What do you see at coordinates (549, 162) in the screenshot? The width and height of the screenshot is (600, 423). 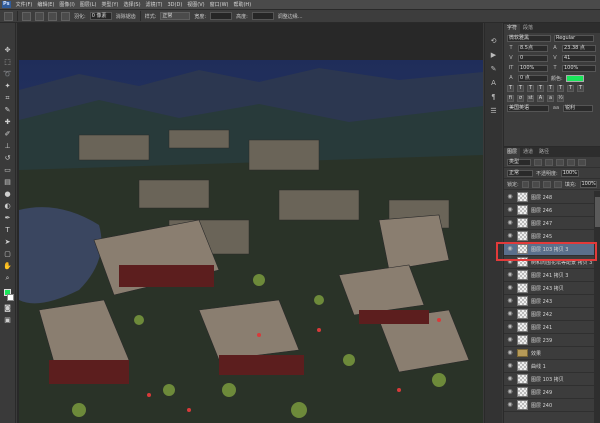 I see `adjustment-filter-icon` at bounding box center [549, 162].